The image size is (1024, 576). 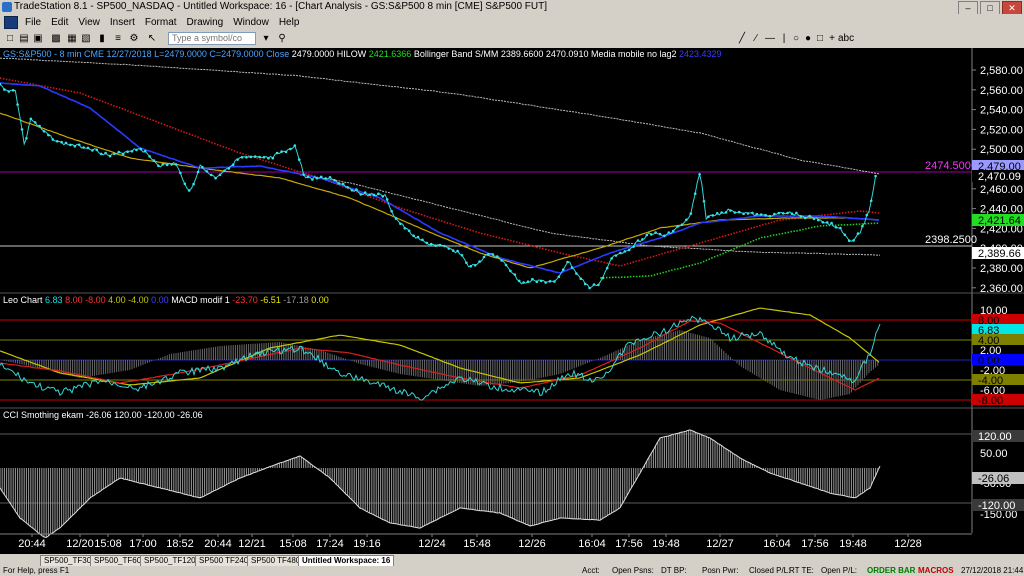 I want to click on cci-marker-label: 120.00, so click(x=995, y=437).